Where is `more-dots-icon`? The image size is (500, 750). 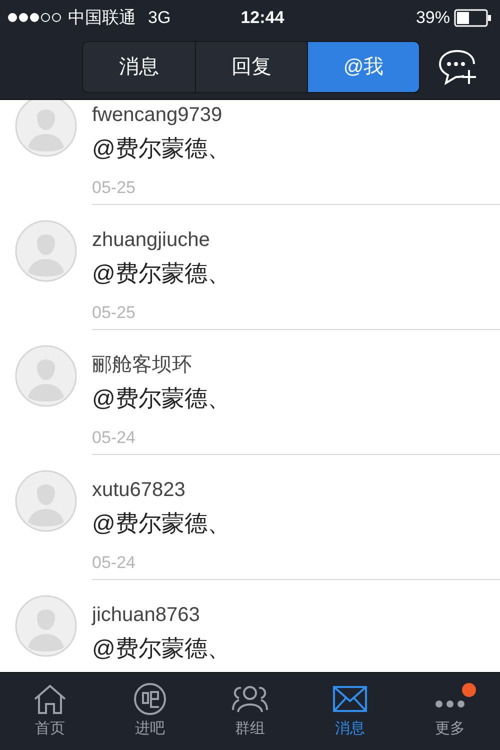
more-dots-icon is located at coordinates (450, 704).